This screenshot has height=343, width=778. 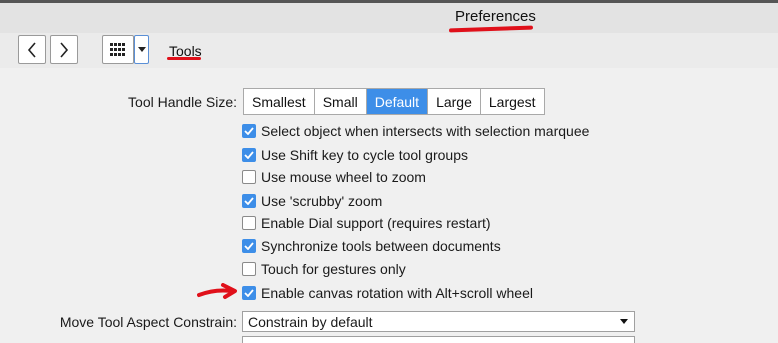 What do you see at coordinates (381, 246) in the screenshot?
I see `option-label: Synchronize tools between documents` at bounding box center [381, 246].